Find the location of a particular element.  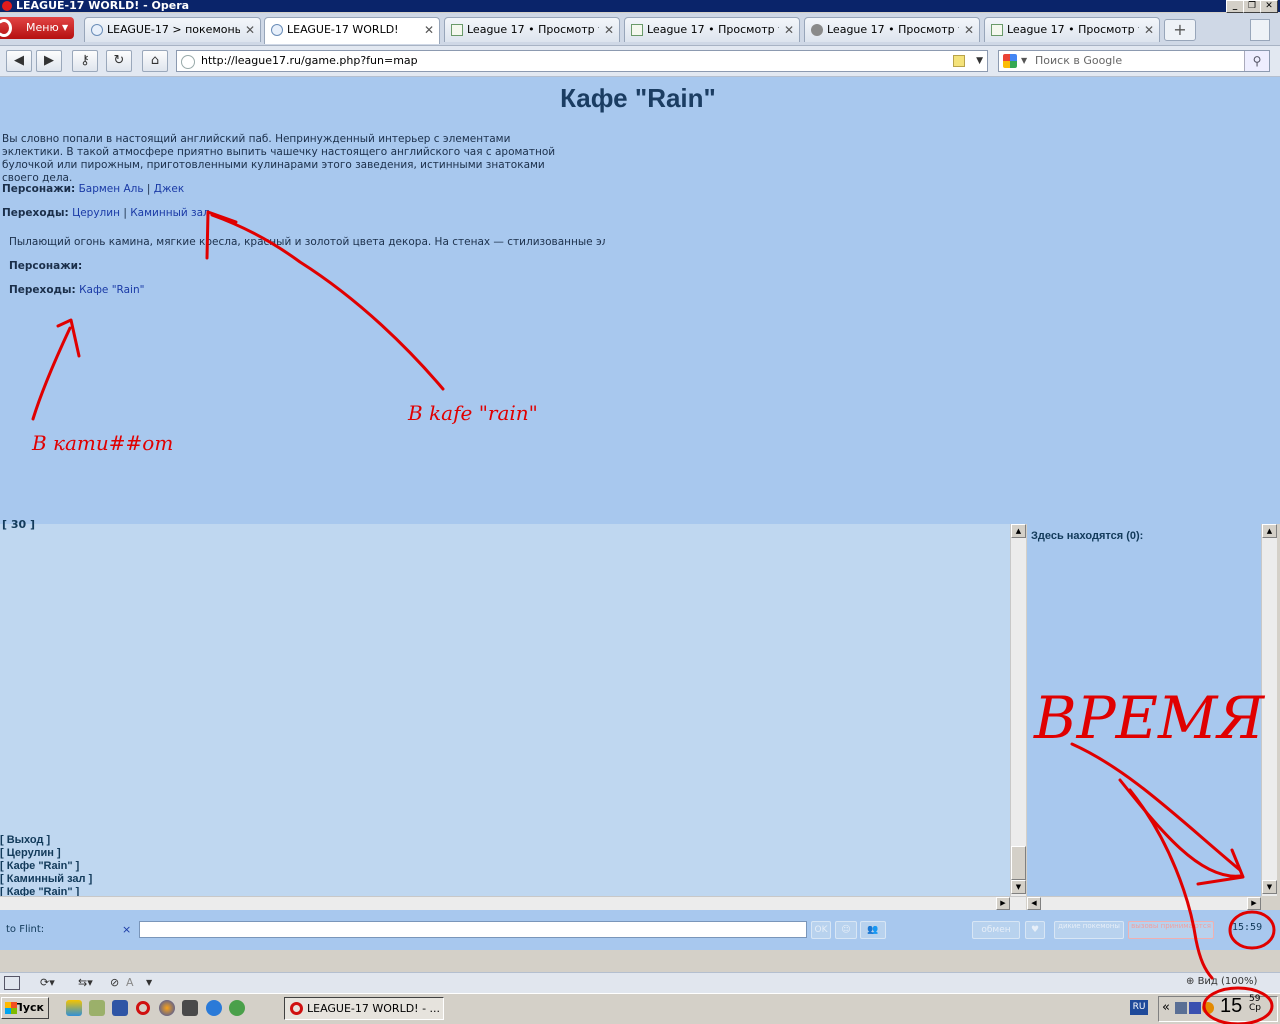

circle-tray-clock is located at coordinates (1238, 1005).